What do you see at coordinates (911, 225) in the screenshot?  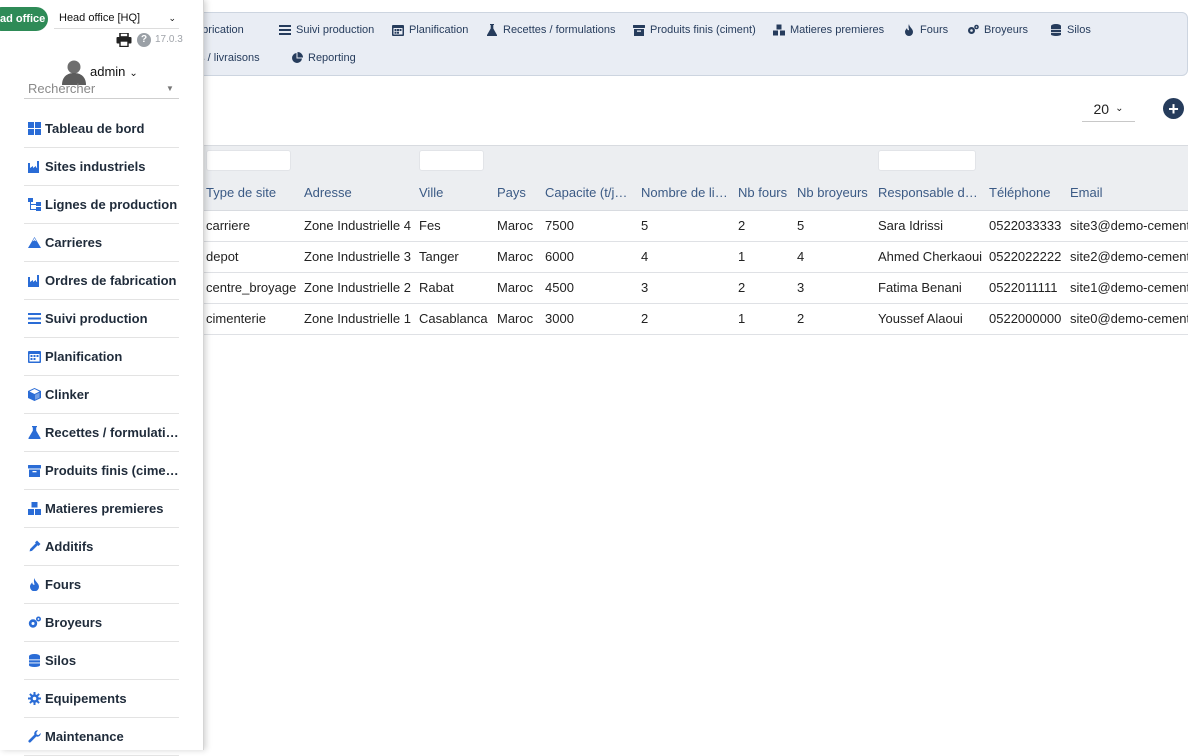 I see `table-cell: Sara Idrissi` at bounding box center [911, 225].